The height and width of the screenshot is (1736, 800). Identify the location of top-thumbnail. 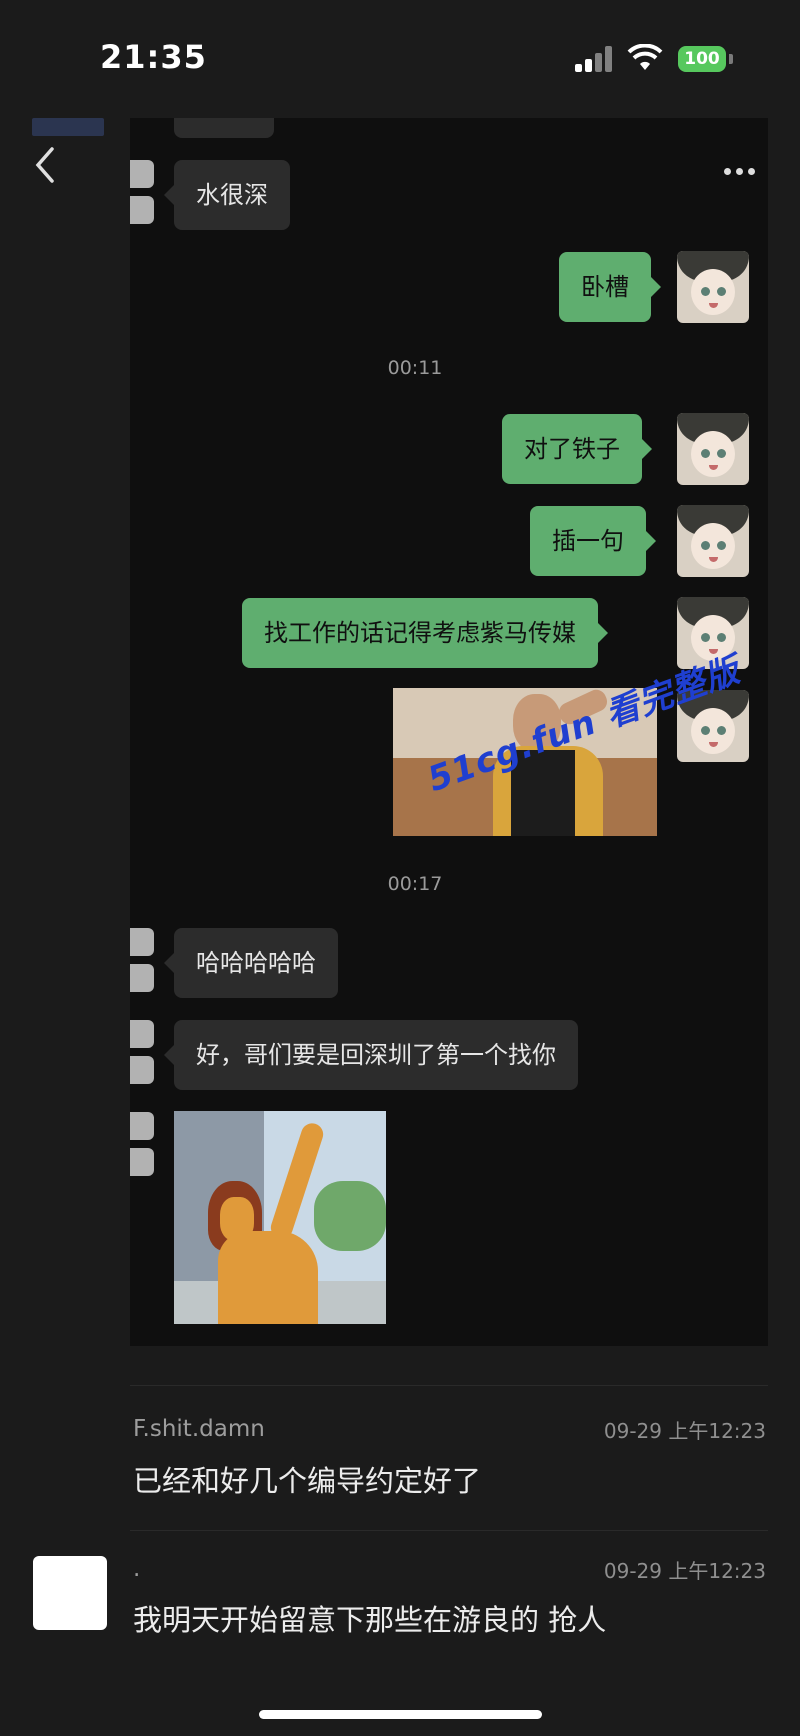
(68, 127).